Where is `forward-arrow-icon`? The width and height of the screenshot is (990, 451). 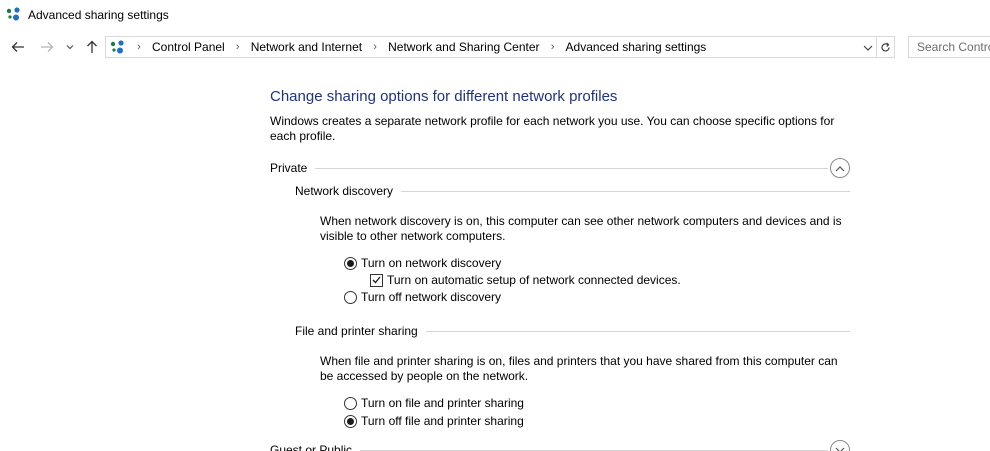 forward-arrow-icon is located at coordinates (47, 47).